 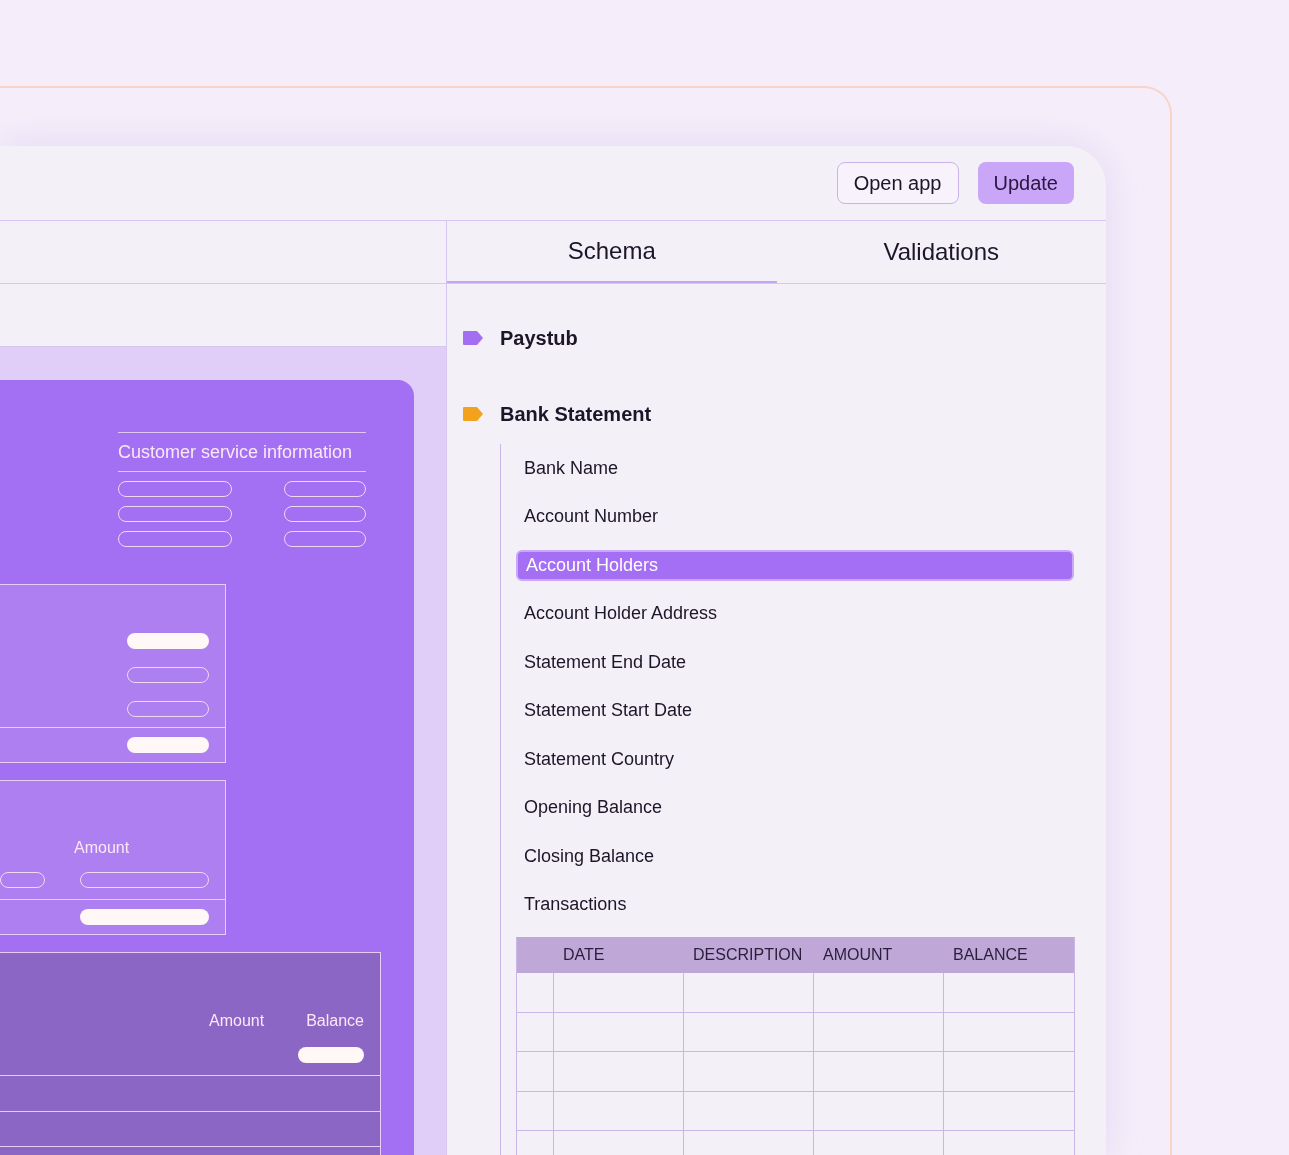 What do you see at coordinates (990, 955) in the screenshot?
I see `column-header: BALANCE` at bounding box center [990, 955].